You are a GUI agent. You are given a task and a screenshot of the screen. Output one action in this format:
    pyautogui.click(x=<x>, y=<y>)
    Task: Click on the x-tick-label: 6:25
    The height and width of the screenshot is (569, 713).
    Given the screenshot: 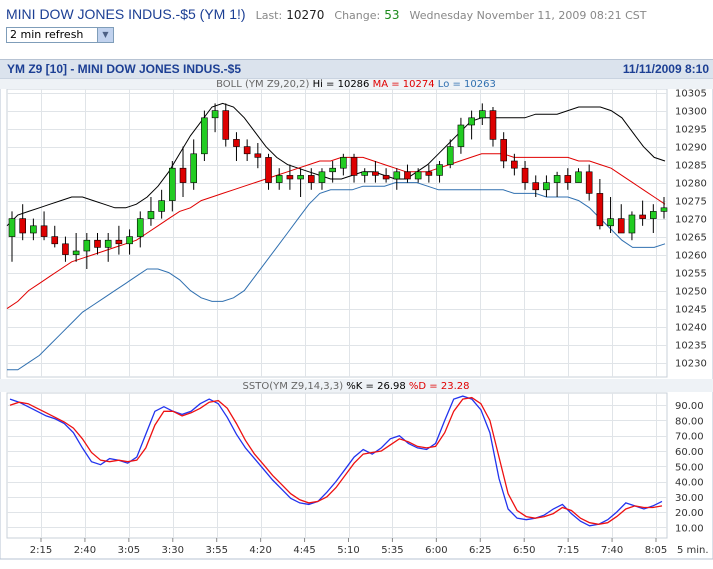 What is the action you would take?
    pyautogui.click(x=480, y=550)
    